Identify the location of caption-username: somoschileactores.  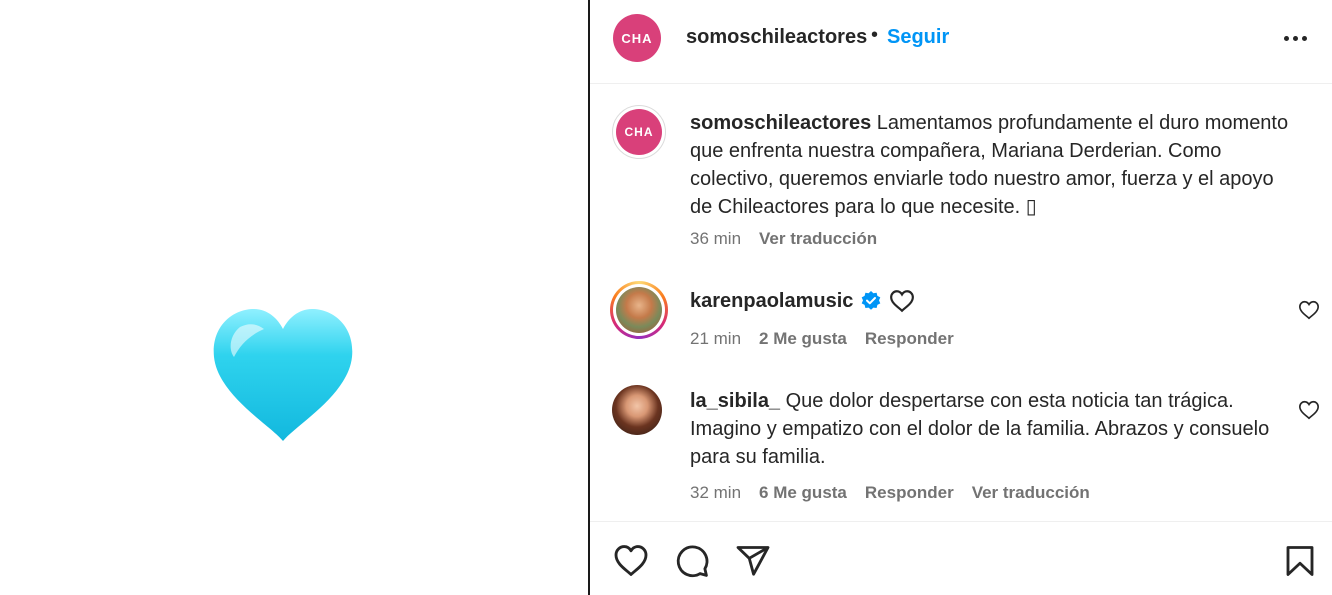
(780, 123).